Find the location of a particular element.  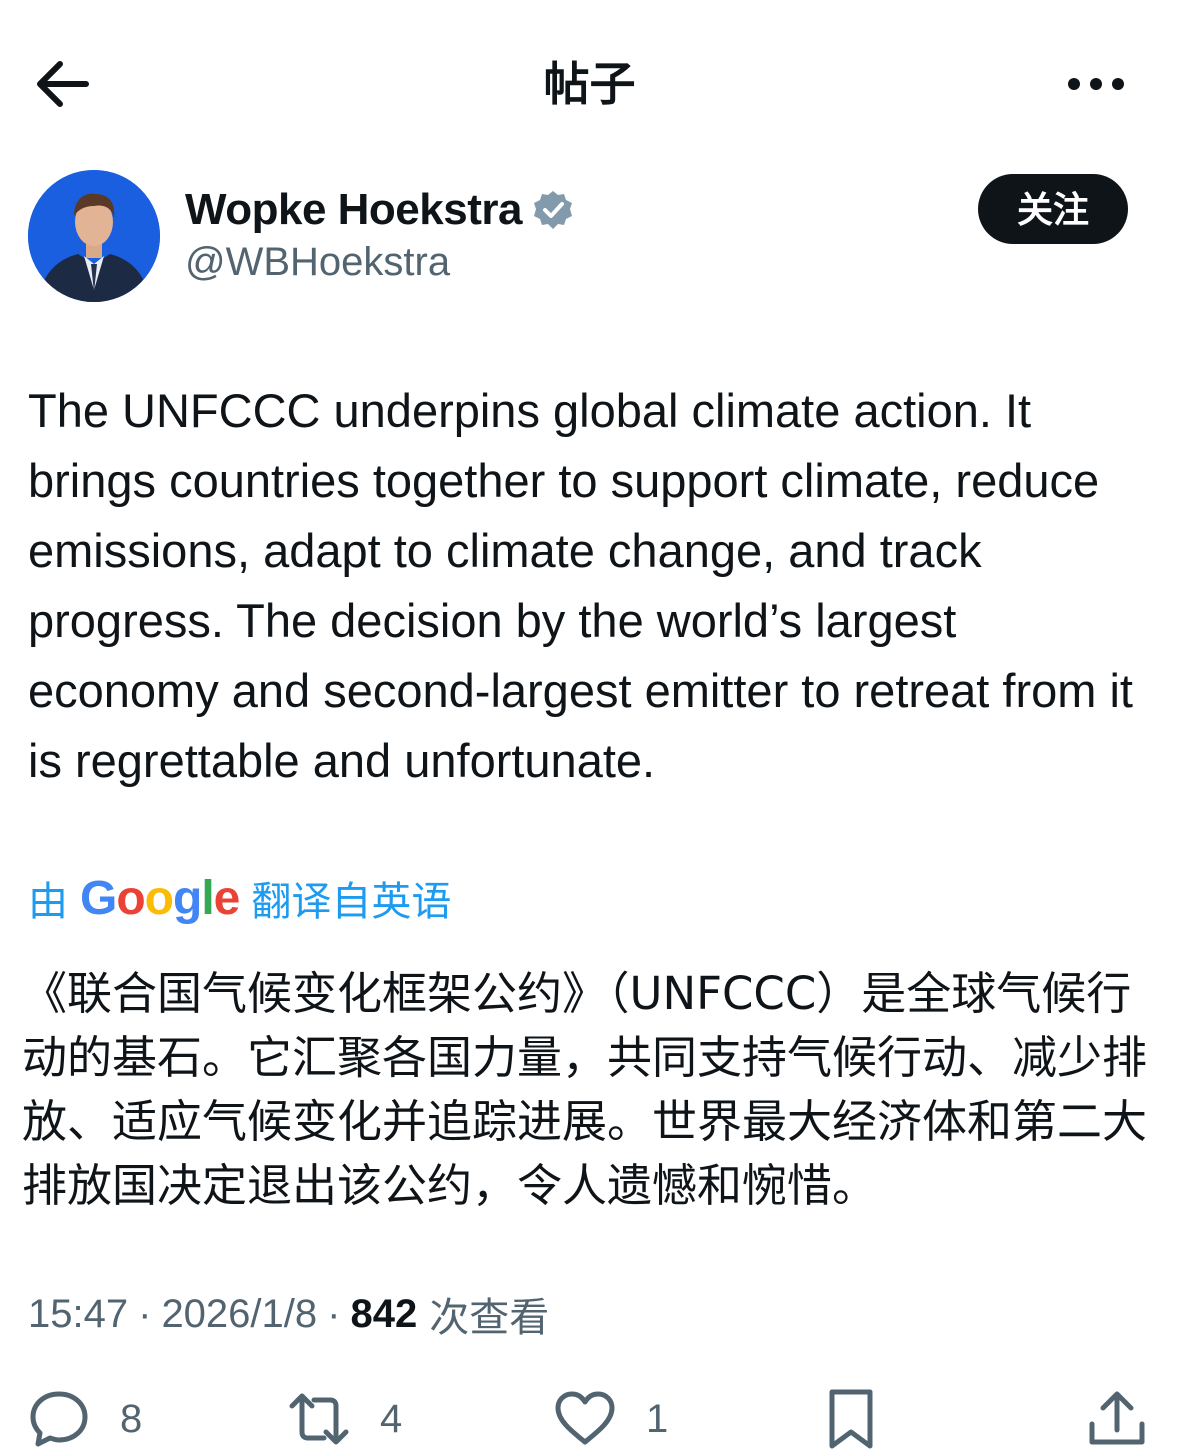

post-date: 2026/1/8 is located at coordinates (239, 1314).